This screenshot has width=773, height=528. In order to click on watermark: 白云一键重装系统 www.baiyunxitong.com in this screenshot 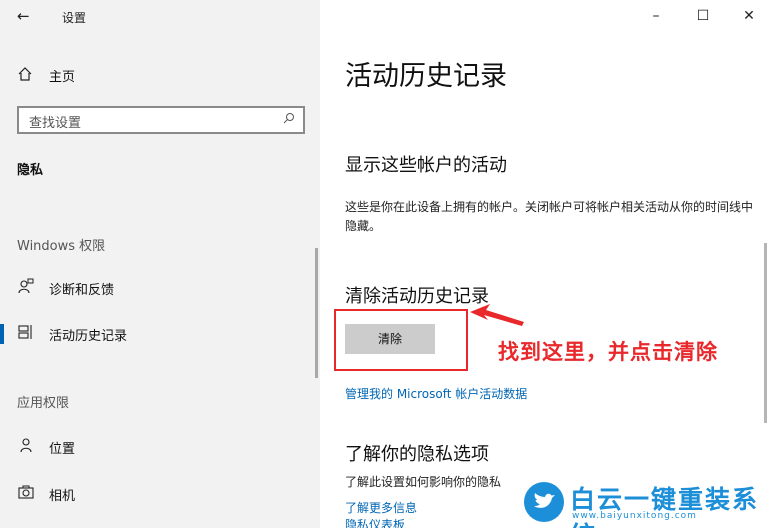, I will do `click(645, 503)`.